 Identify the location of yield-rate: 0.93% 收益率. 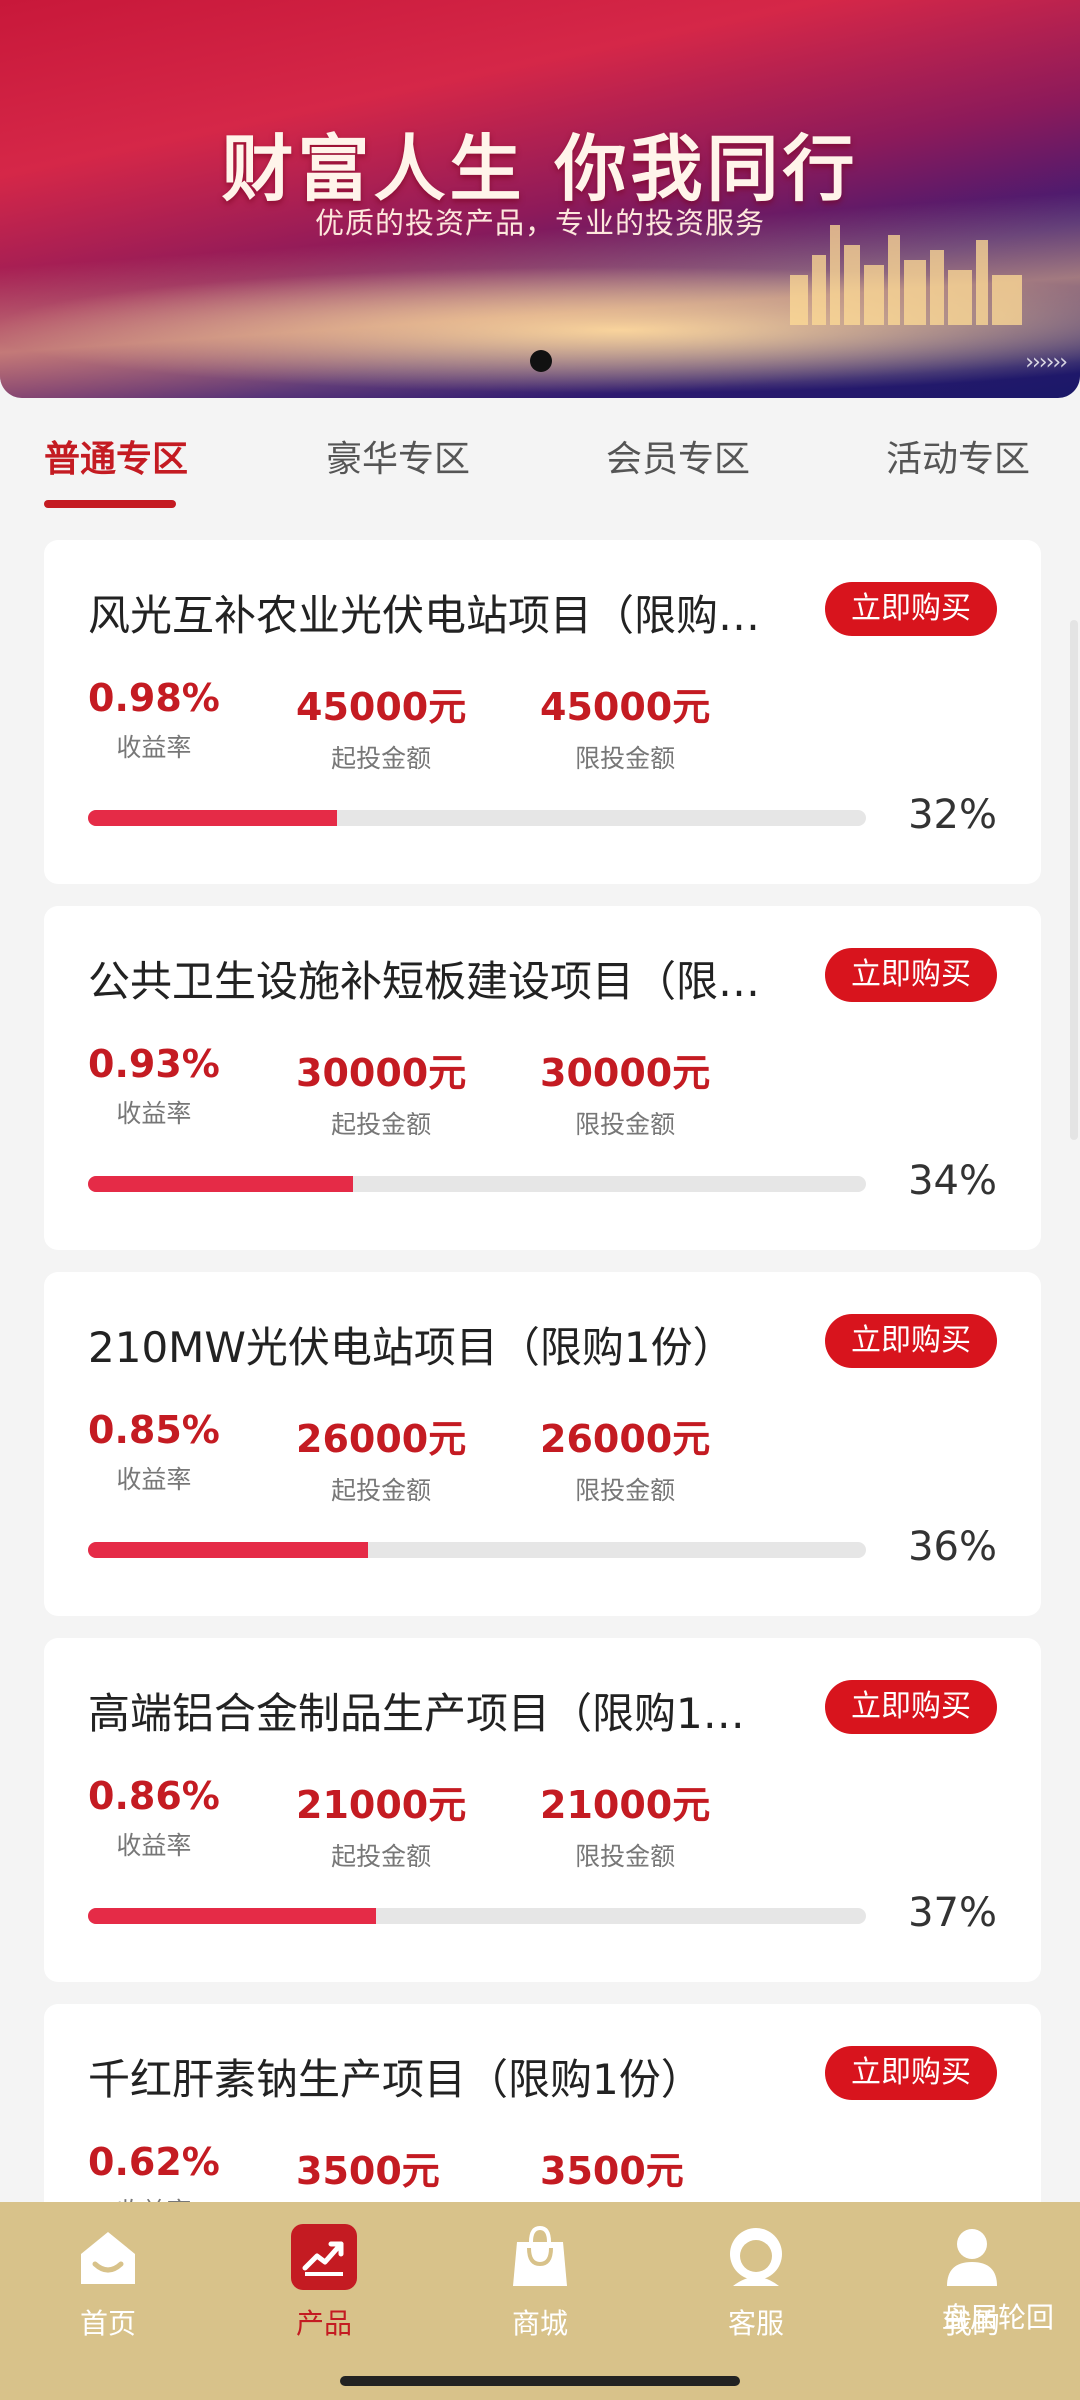
(154, 1086).